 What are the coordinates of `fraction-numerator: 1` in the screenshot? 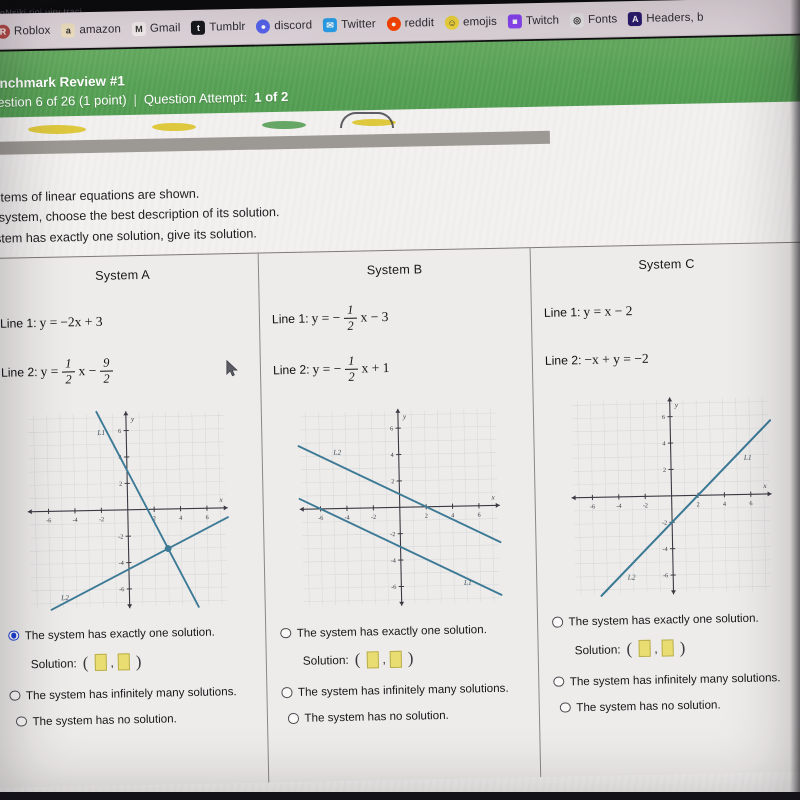 It's located at (68, 364).